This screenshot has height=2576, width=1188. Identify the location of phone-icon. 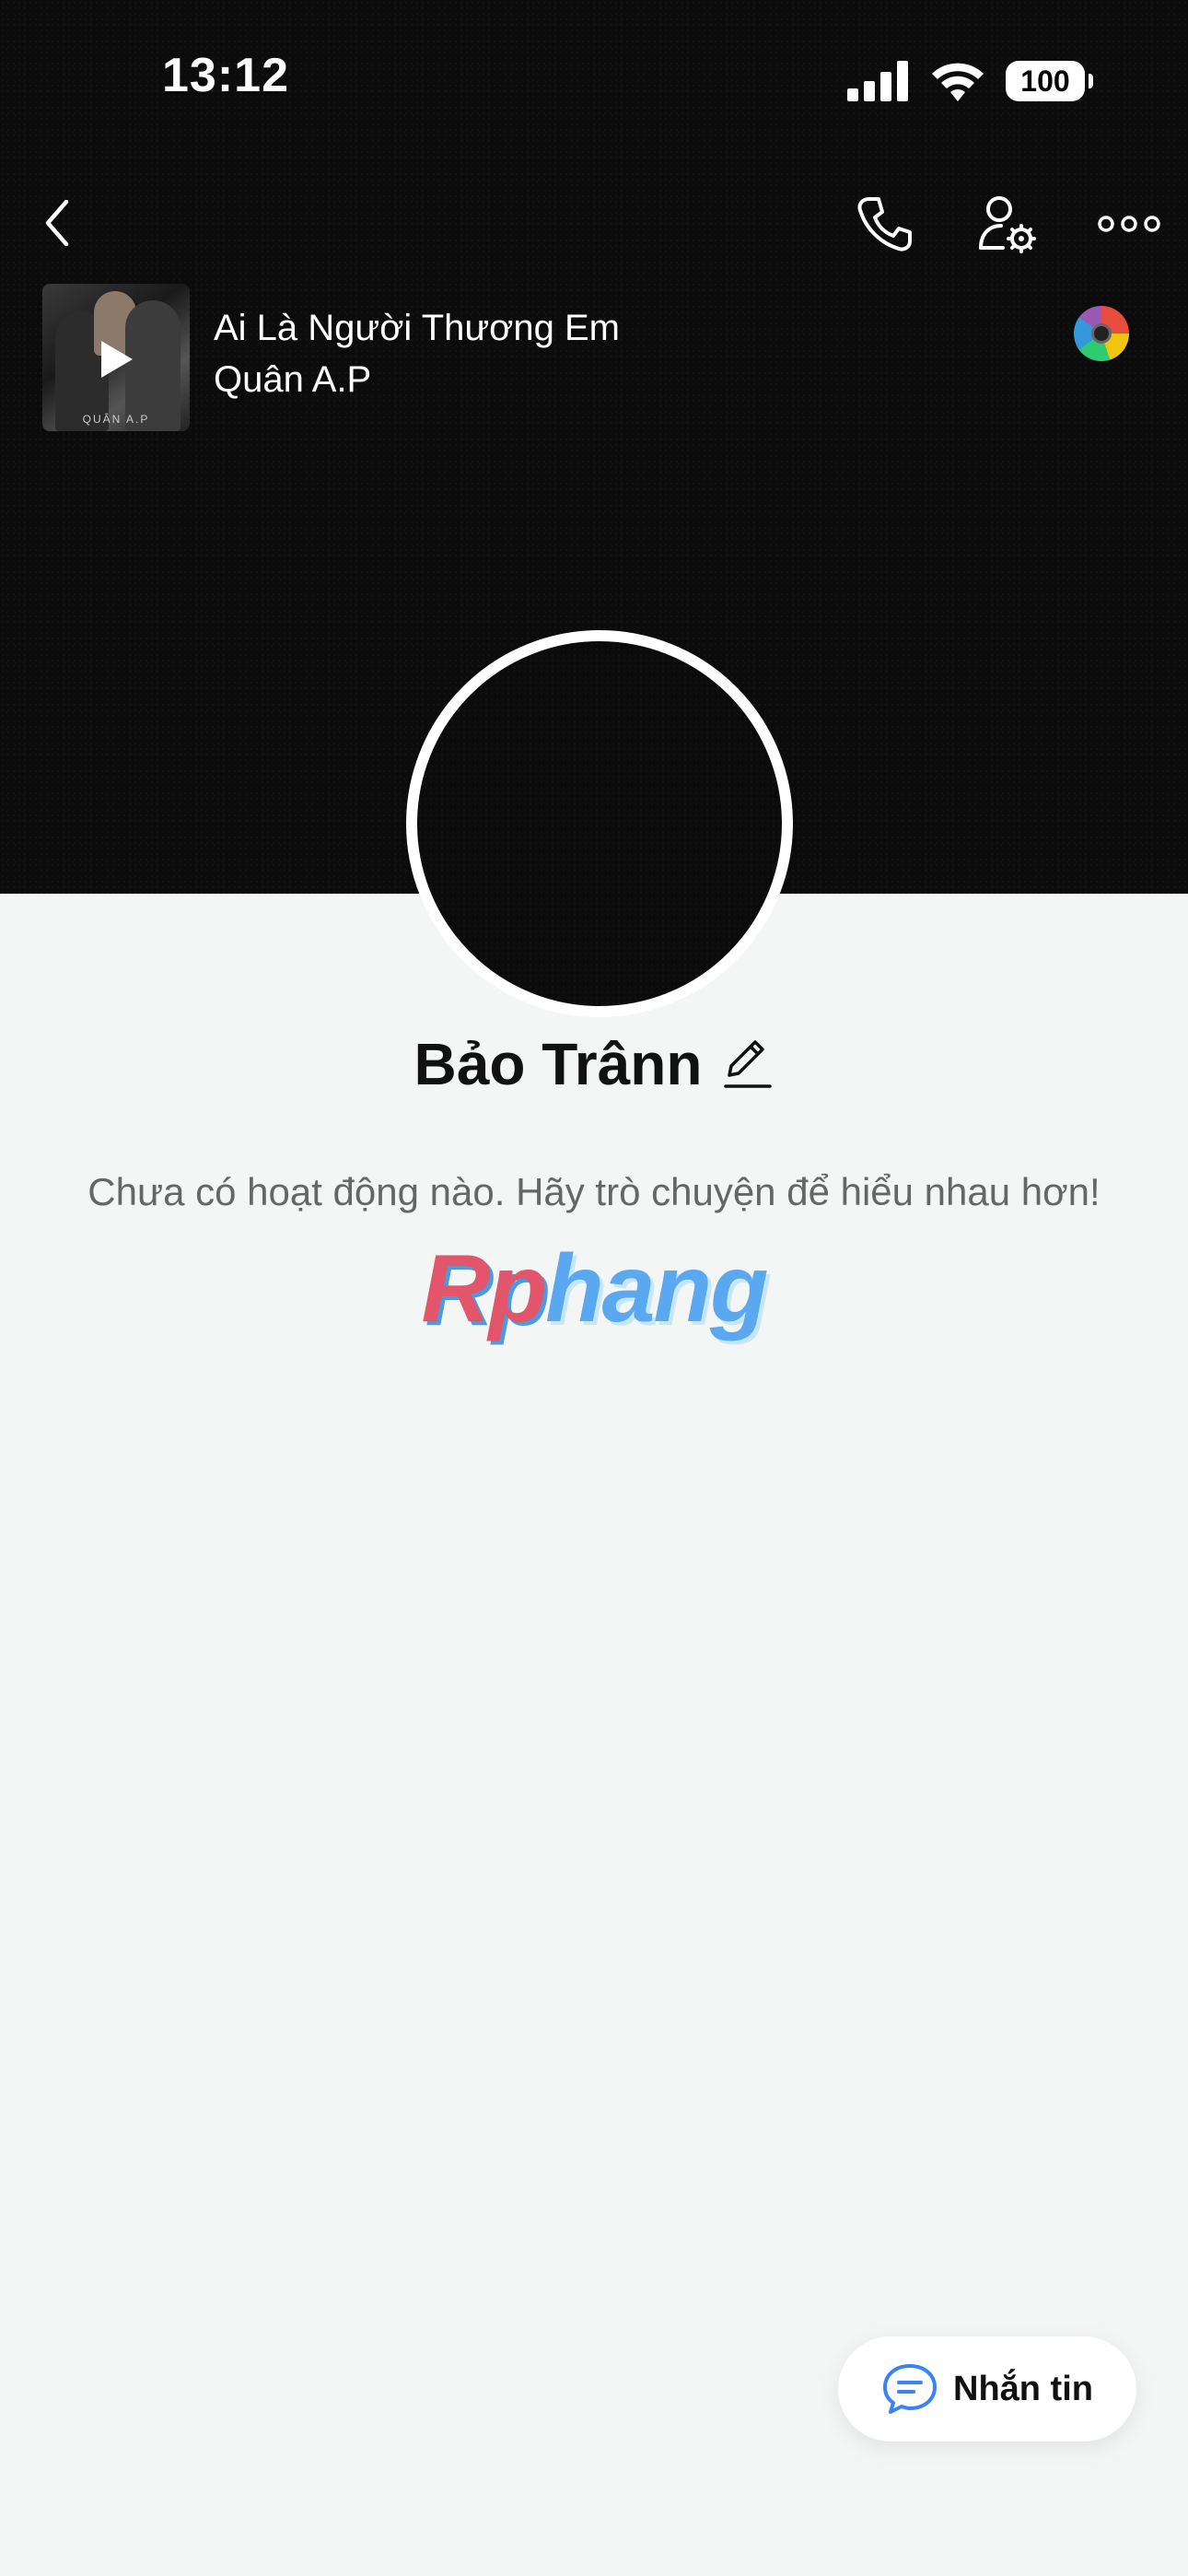
(884, 224).